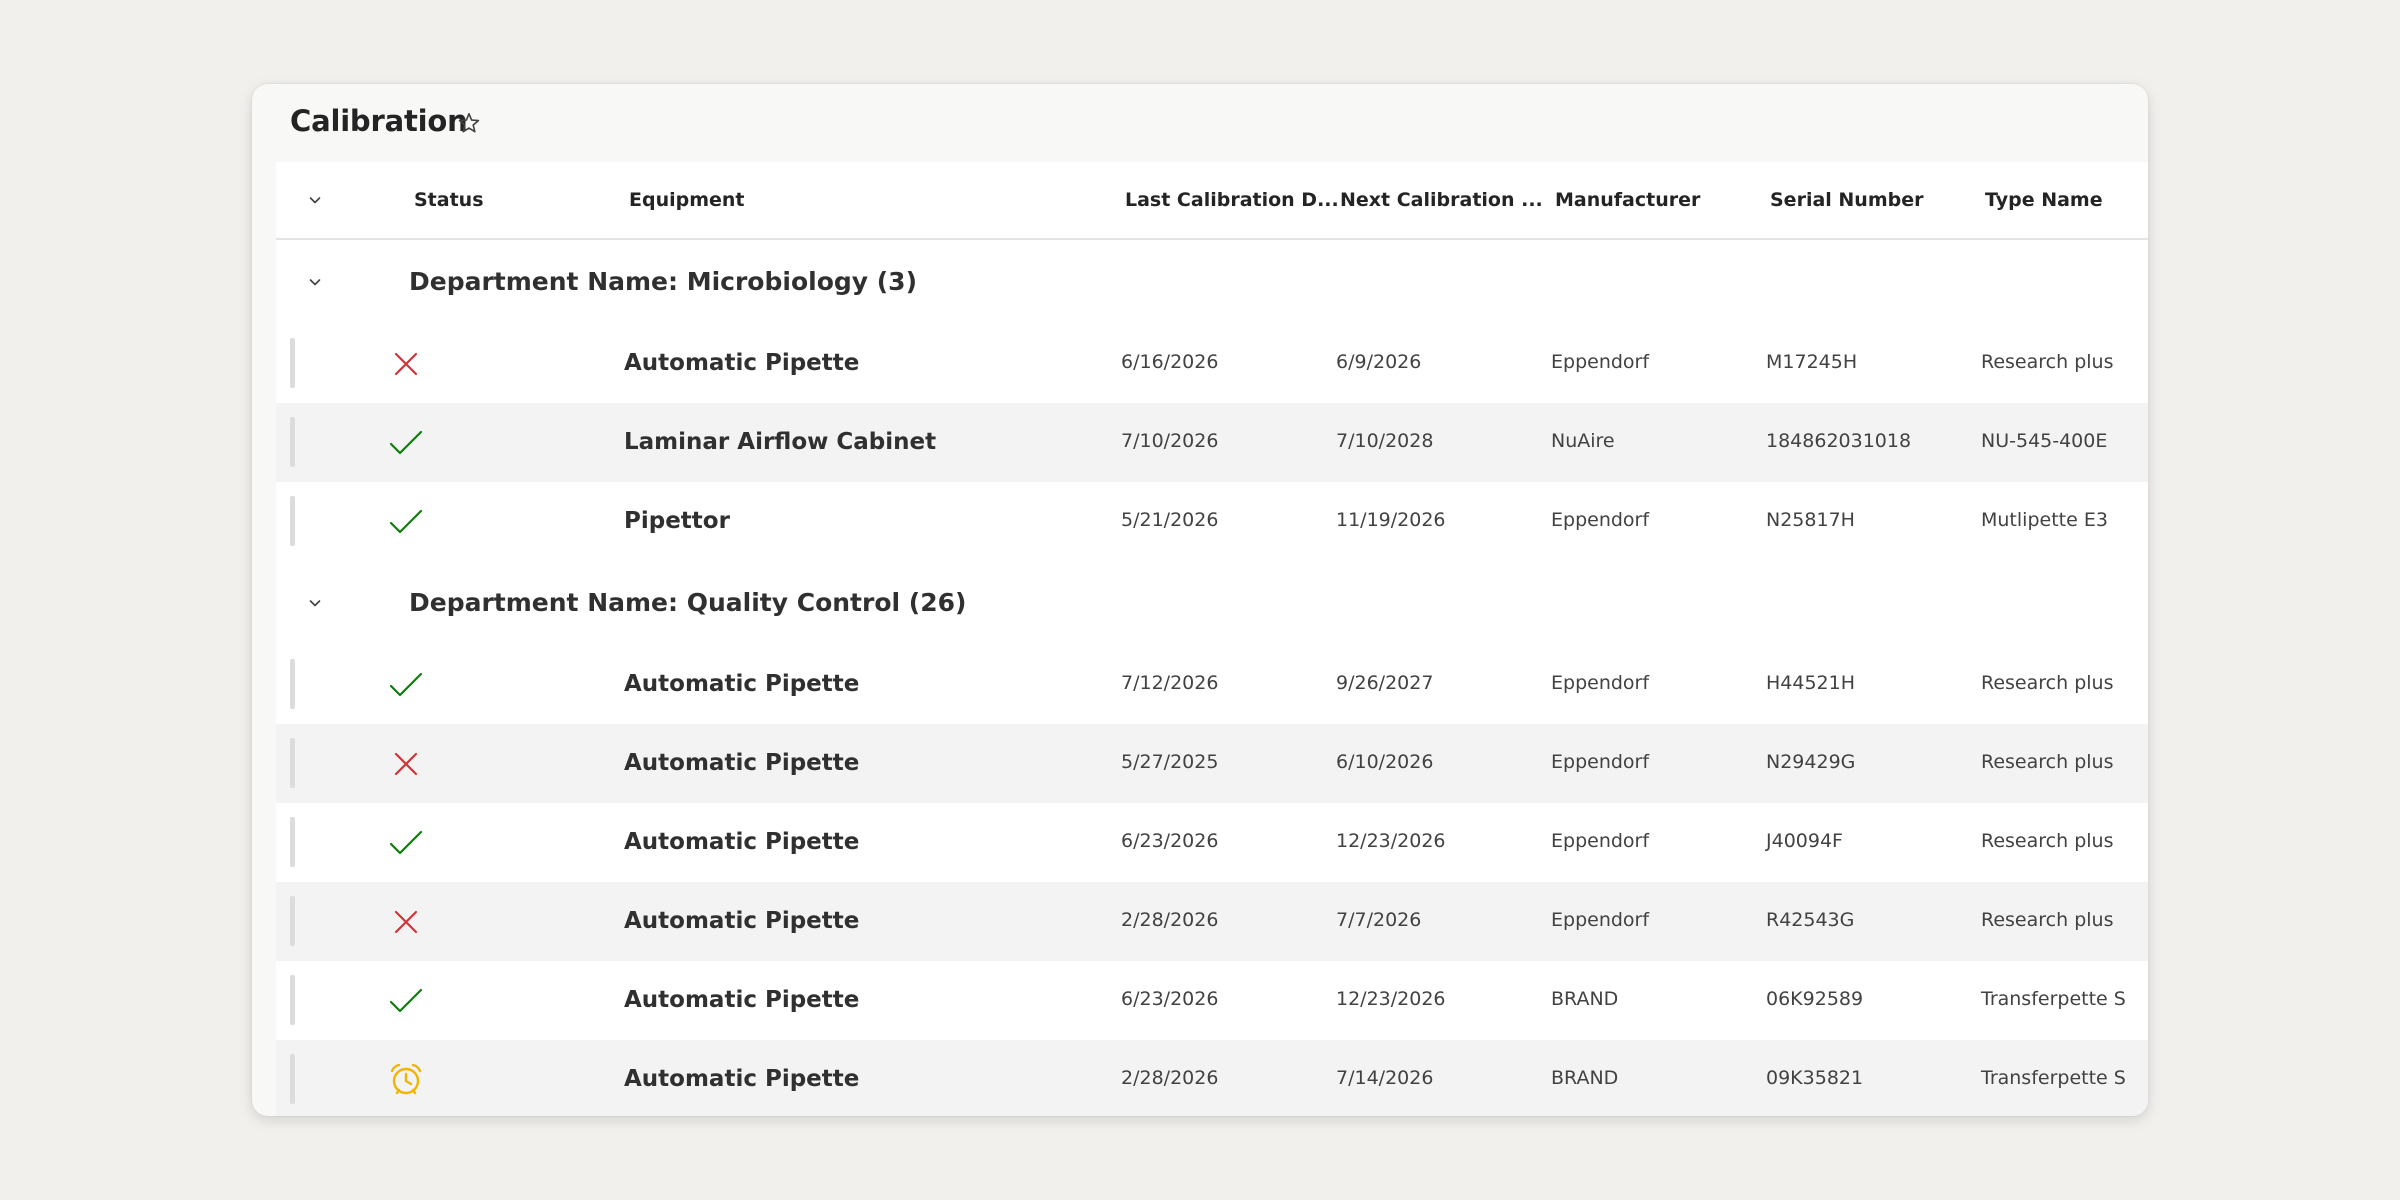 This screenshot has height=1200, width=2400. Describe the element at coordinates (1804, 841) in the screenshot. I see `serial-number-cell: J40094F` at that location.